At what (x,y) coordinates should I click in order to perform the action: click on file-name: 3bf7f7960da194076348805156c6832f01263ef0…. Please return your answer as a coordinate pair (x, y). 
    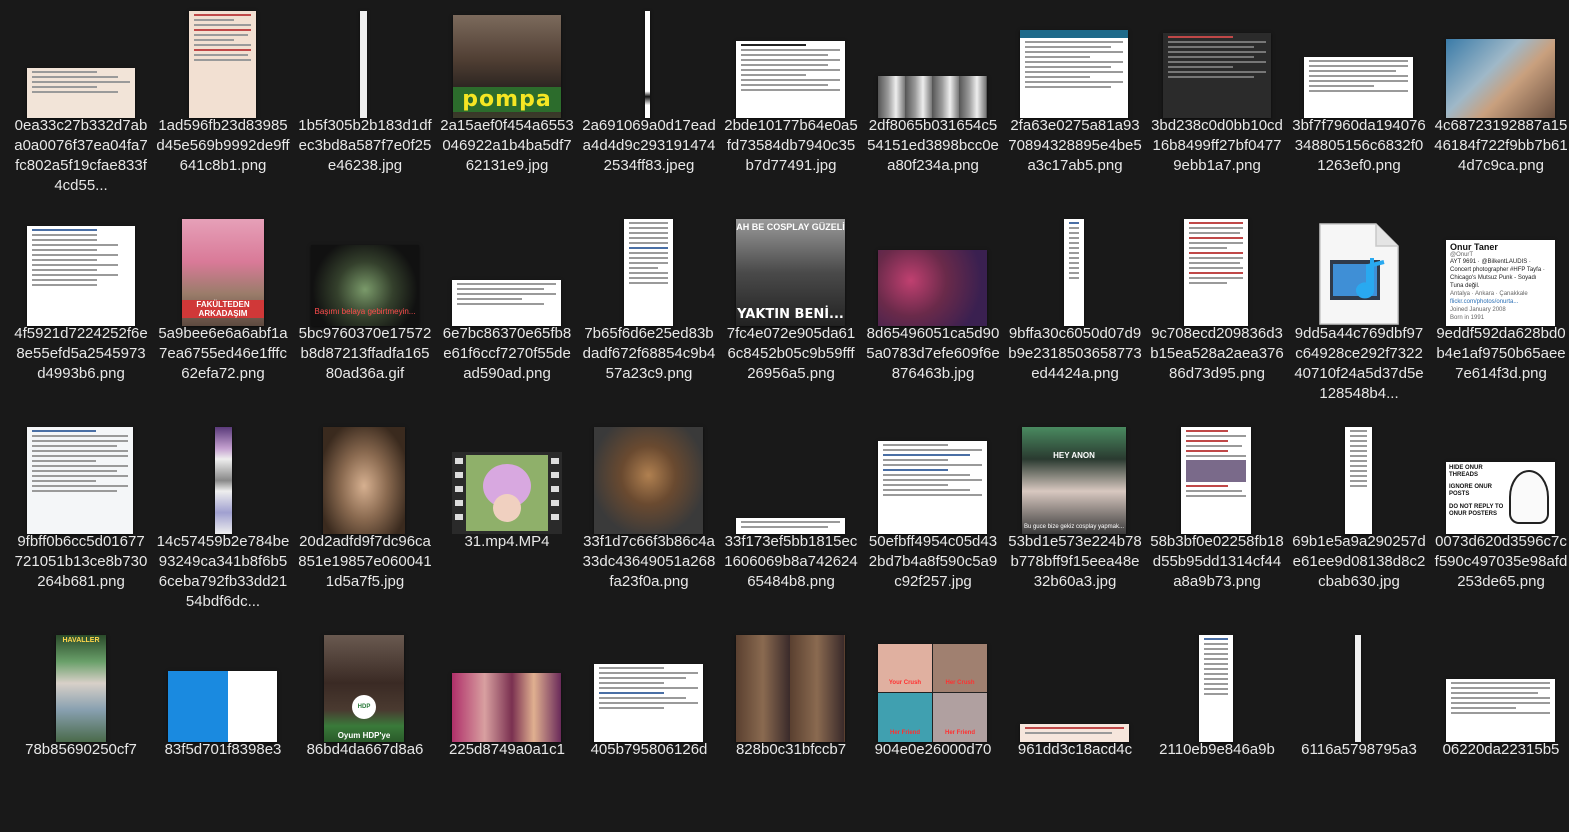
    Looking at the image, I should click on (1359, 145).